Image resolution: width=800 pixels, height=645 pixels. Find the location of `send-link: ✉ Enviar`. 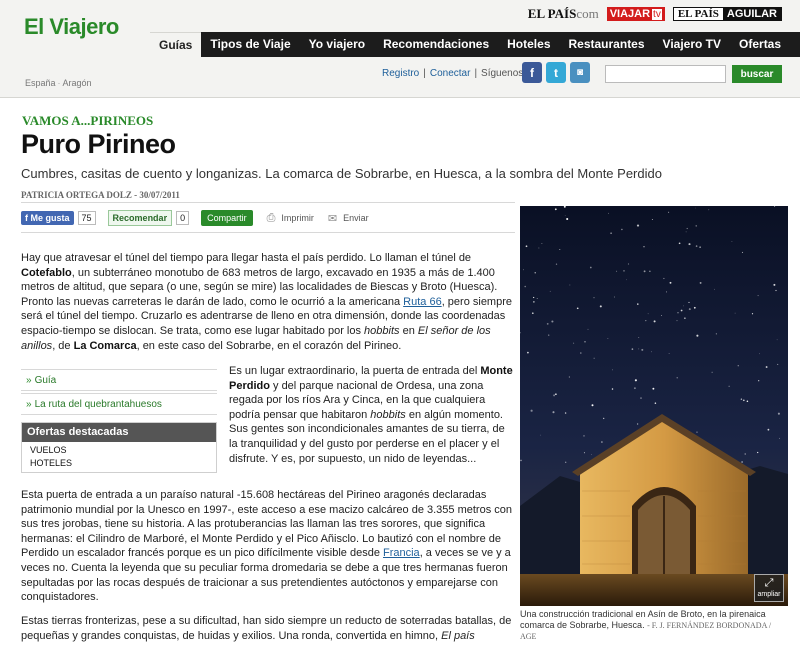

send-link: ✉ Enviar is located at coordinates (348, 218).